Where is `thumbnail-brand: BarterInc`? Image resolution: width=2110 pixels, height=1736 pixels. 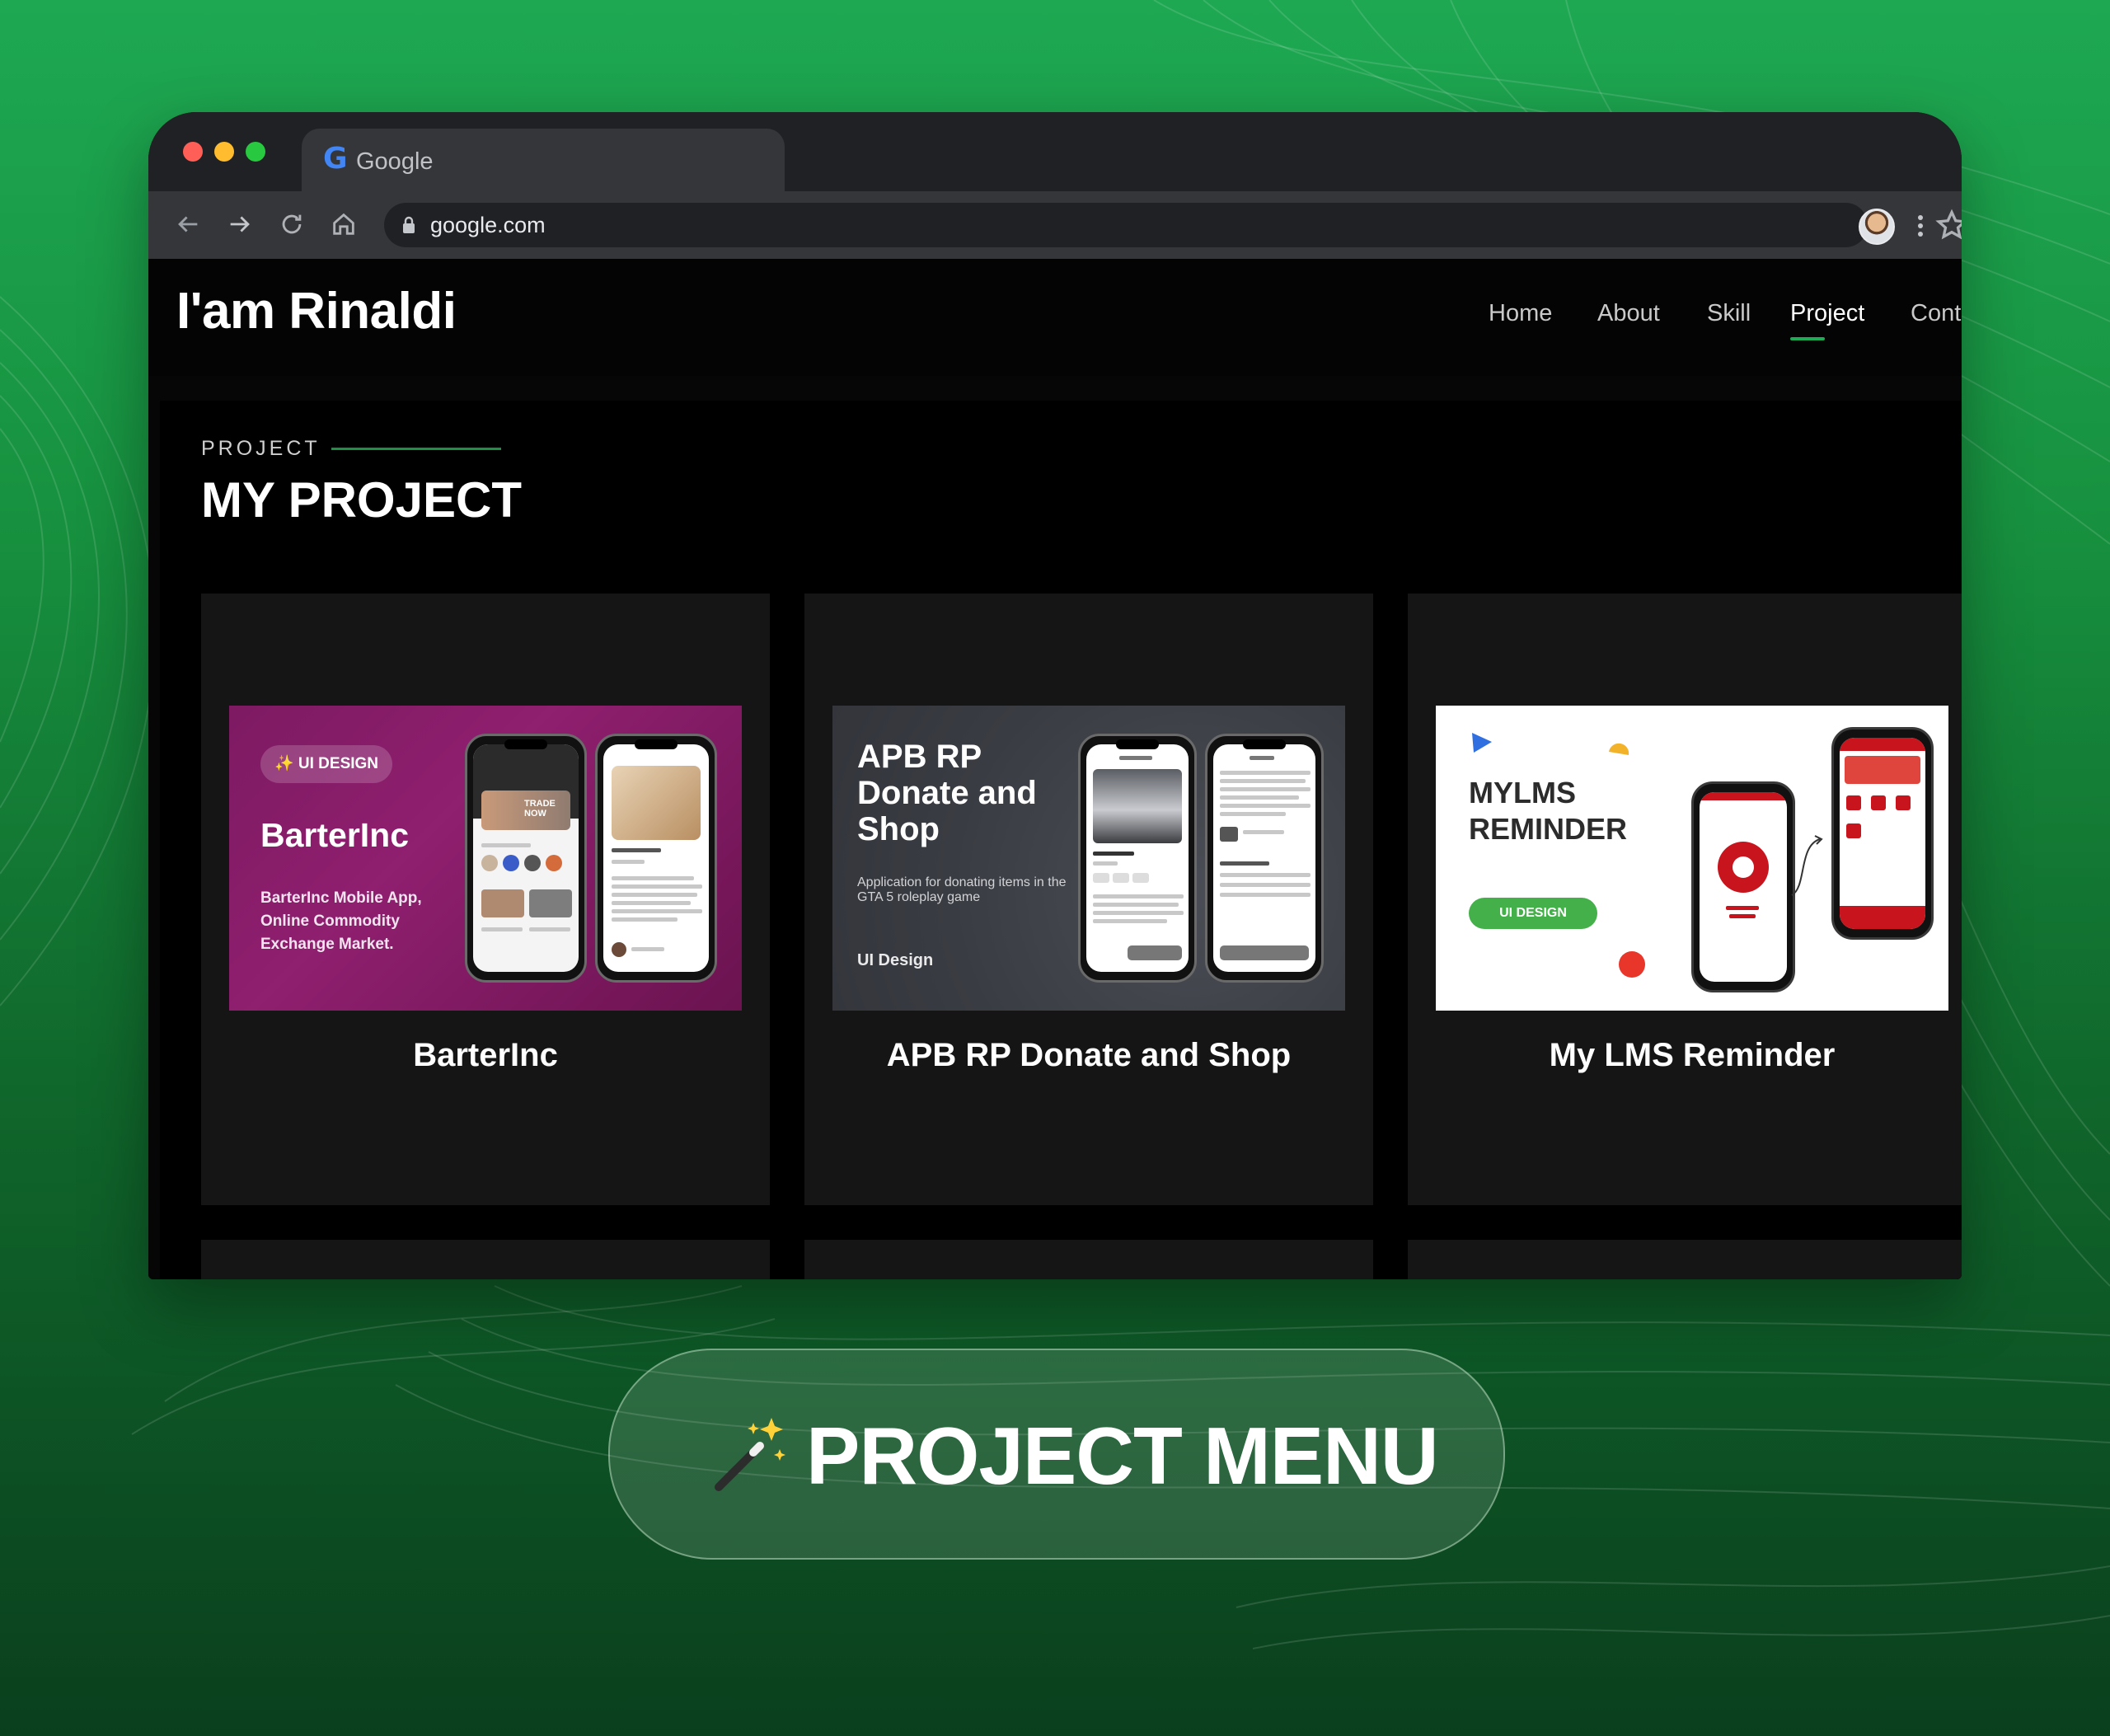 thumbnail-brand: BarterInc is located at coordinates (335, 835).